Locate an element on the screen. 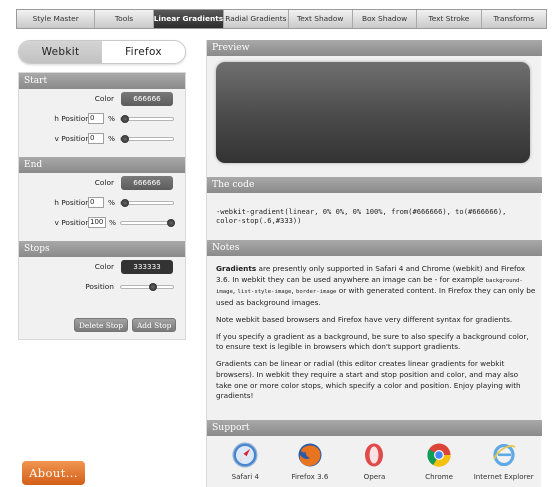 The image size is (555, 487). browser-chrome: Chrome is located at coordinates (439, 462).